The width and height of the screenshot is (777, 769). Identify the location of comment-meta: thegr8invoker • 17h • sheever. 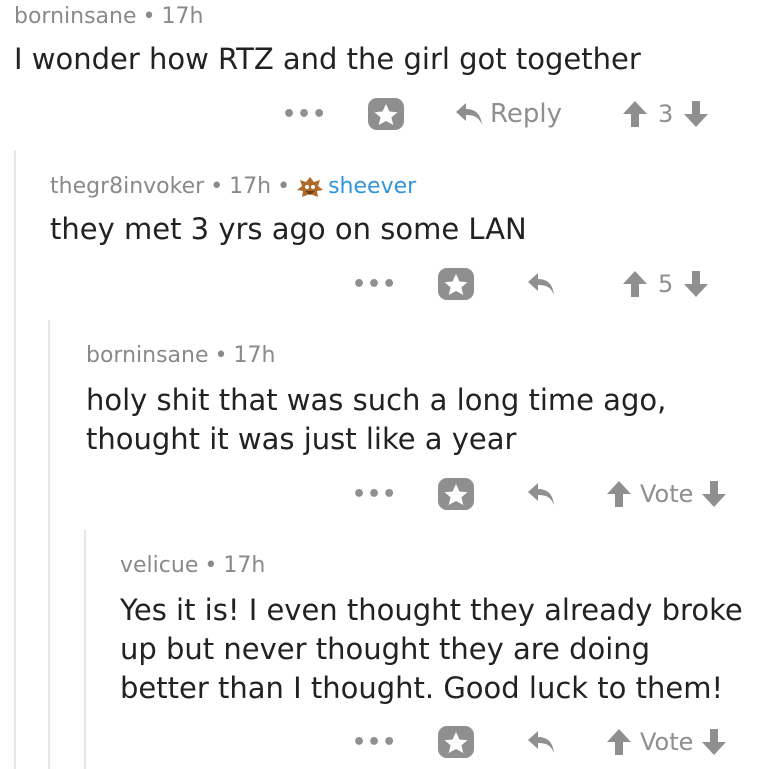
(233, 186).